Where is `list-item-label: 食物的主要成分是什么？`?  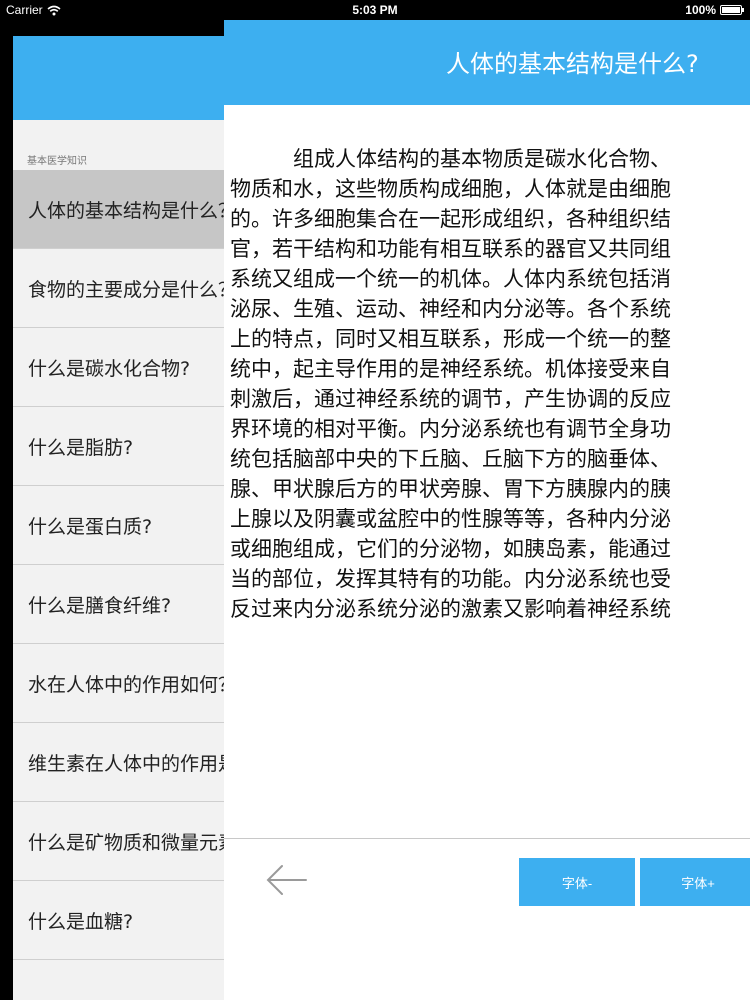 list-item-label: 食物的主要成分是什么？ is located at coordinates (131, 289).